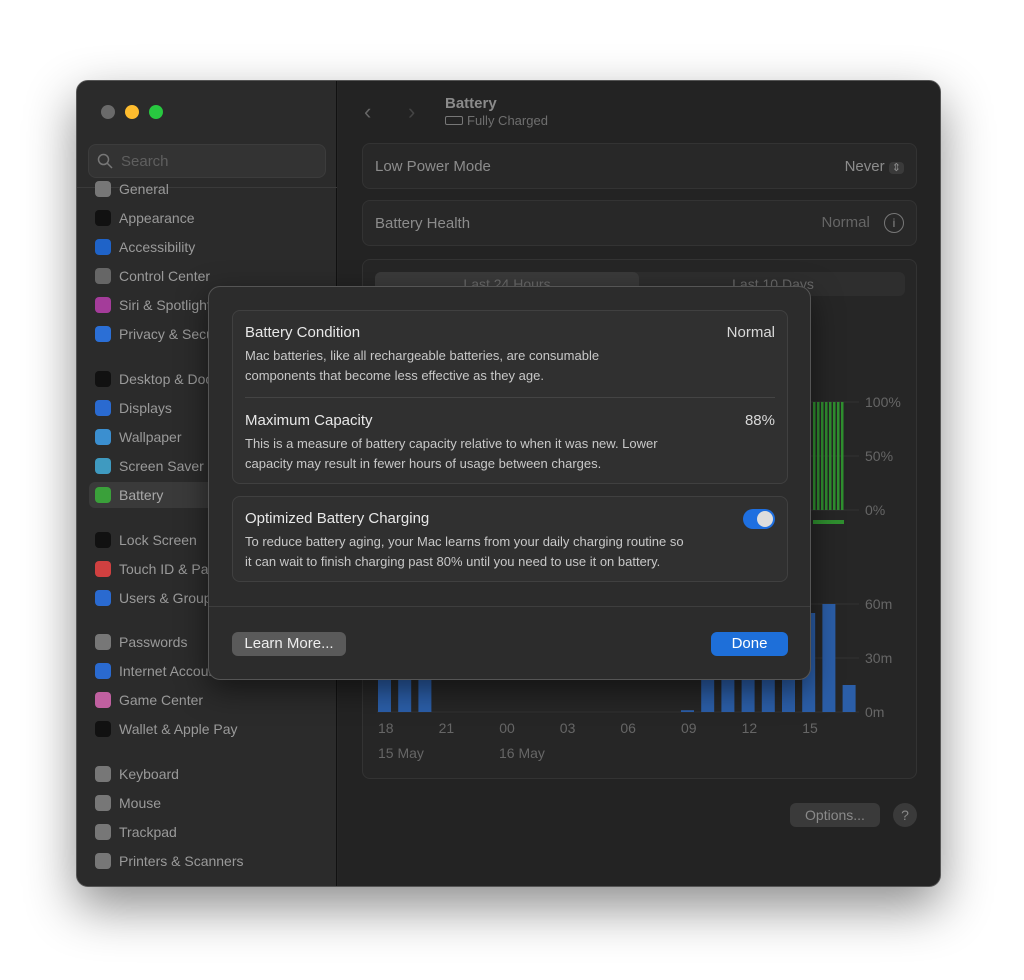  What do you see at coordinates (864, 166) in the screenshot?
I see `low-power-mode-value: Never` at bounding box center [864, 166].